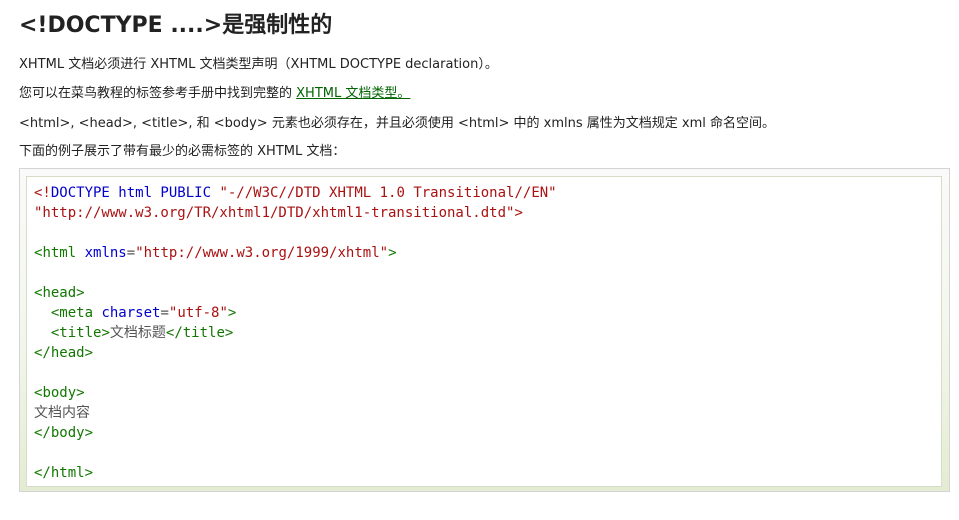 The image size is (959, 520). Describe the element at coordinates (42, 193) in the screenshot. I see `code-doctype-open: <!` at that location.